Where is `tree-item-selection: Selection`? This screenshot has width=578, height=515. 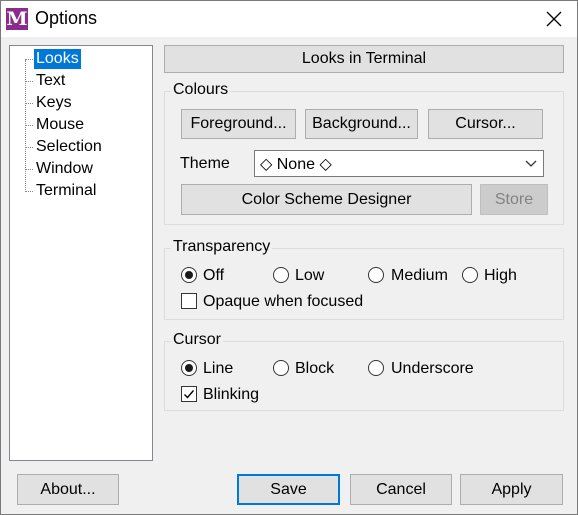
tree-item-selection: Selection is located at coordinates (69, 147).